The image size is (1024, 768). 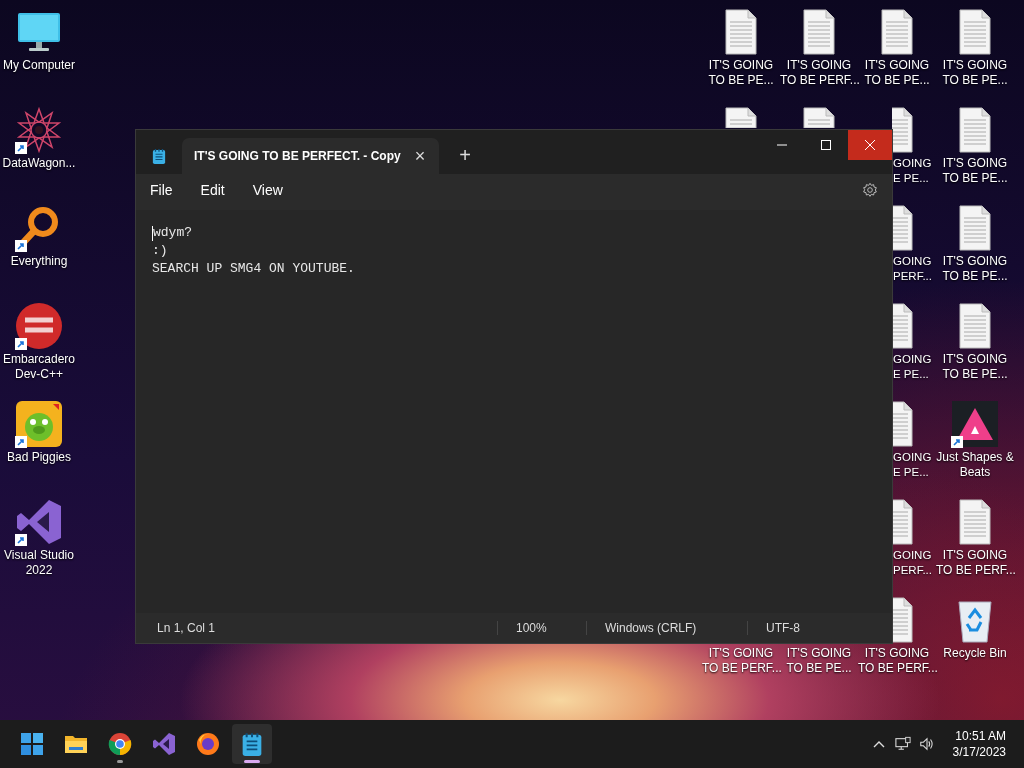 What do you see at coordinates (870, 145) in the screenshot?
I see `close-icon` at bounding box center [870, 145].